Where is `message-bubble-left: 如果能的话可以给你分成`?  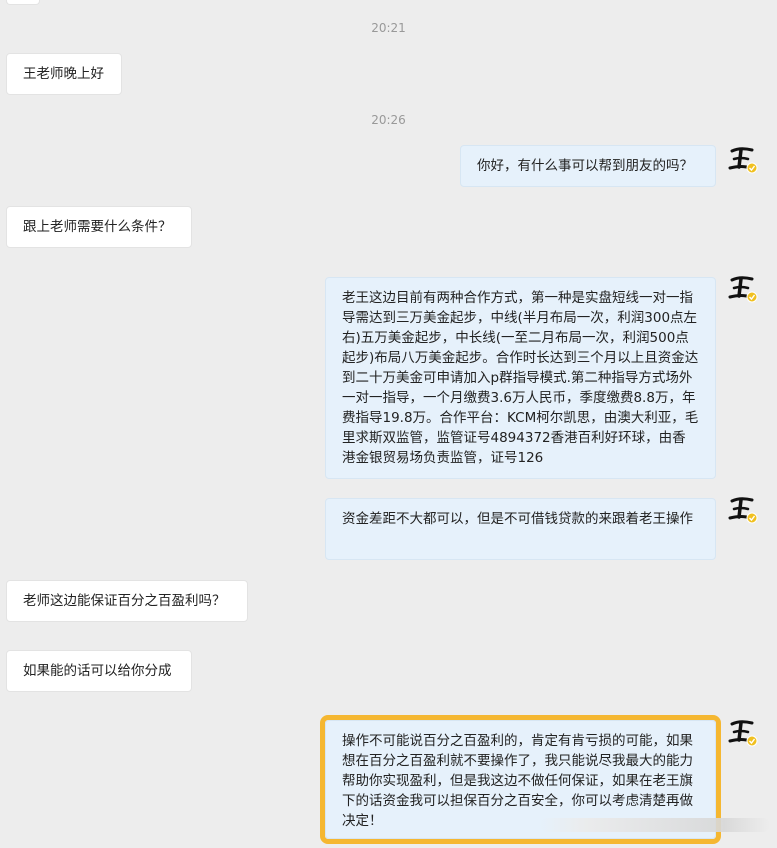 message-bubble-left: 如果能的话可以给你分成 is located at coordinates (99, 671).